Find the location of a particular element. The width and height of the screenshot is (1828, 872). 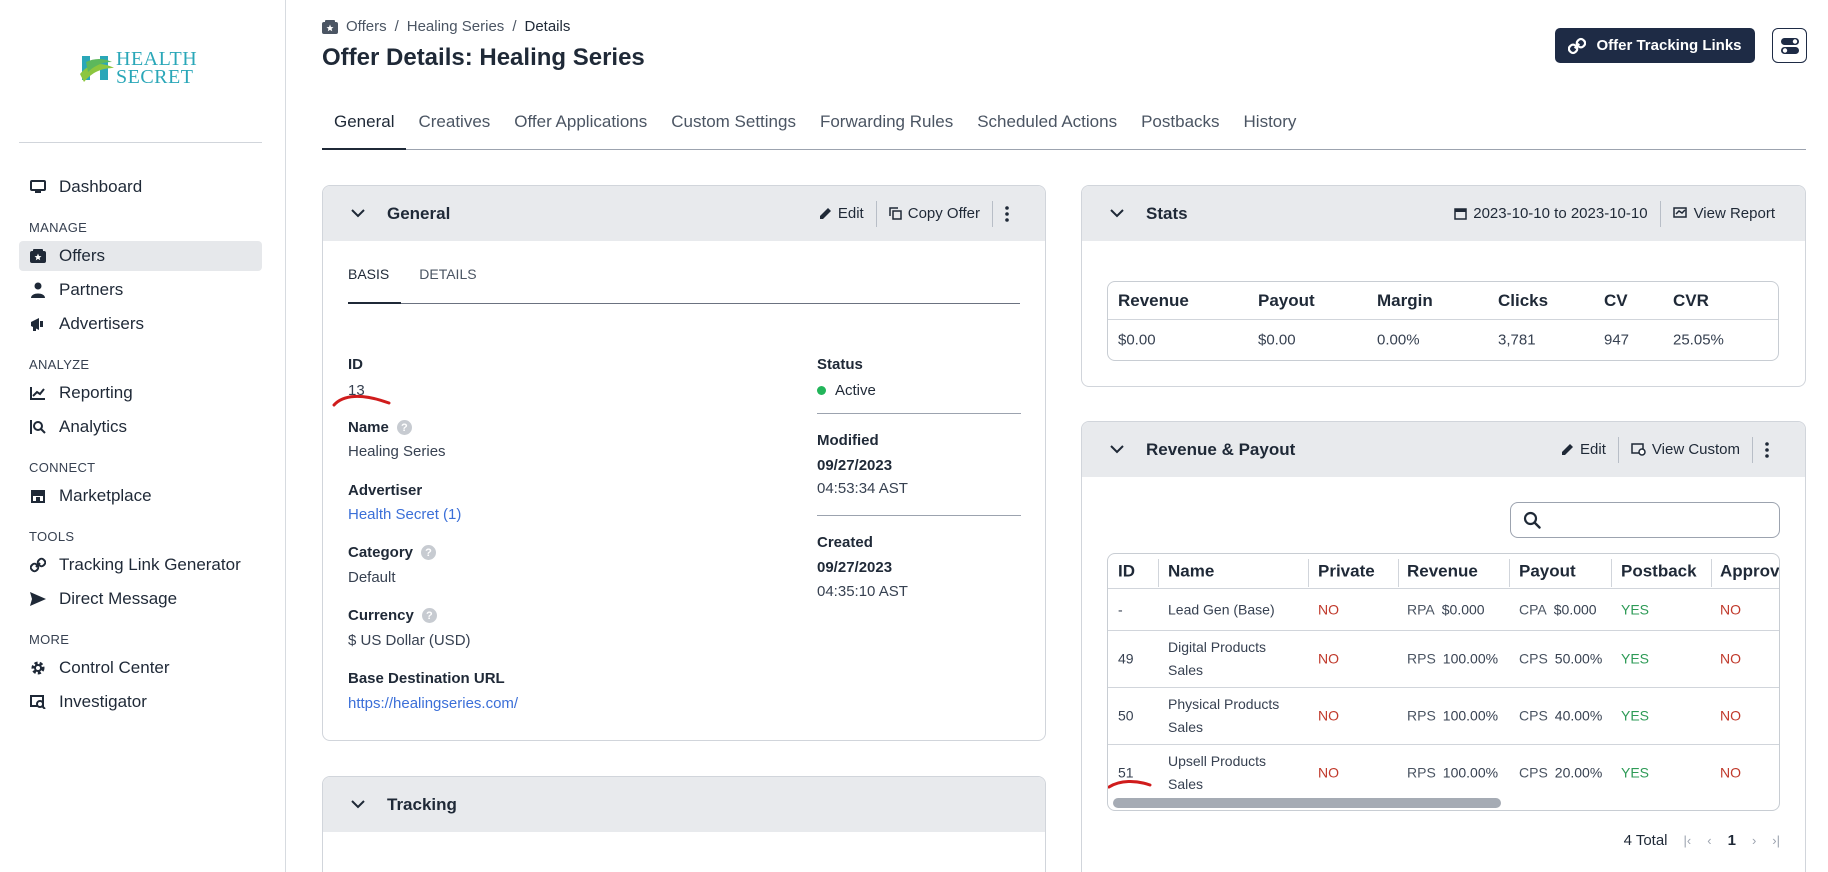

stats-header-cv: CV is located at coordinates (1616, 300).